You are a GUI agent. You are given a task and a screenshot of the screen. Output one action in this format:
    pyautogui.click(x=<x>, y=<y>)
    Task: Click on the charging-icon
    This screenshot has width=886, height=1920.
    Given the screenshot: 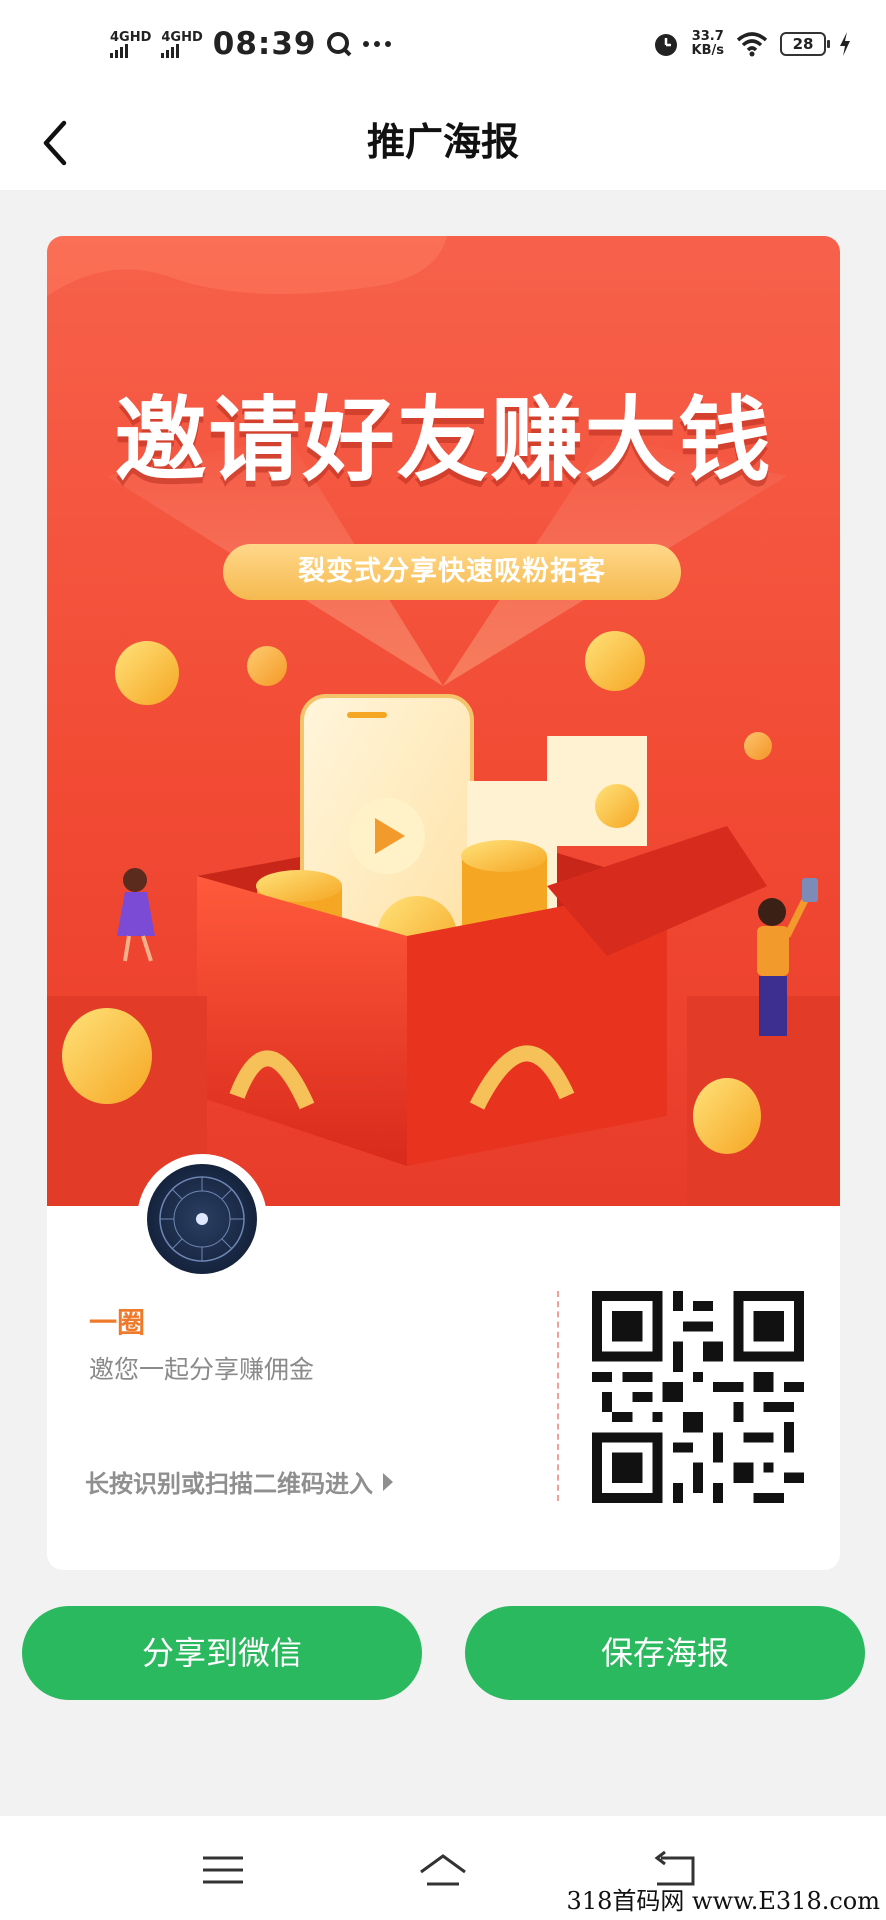 What is the action you would take?
    pyautogui.click(x=845, y=44)
    